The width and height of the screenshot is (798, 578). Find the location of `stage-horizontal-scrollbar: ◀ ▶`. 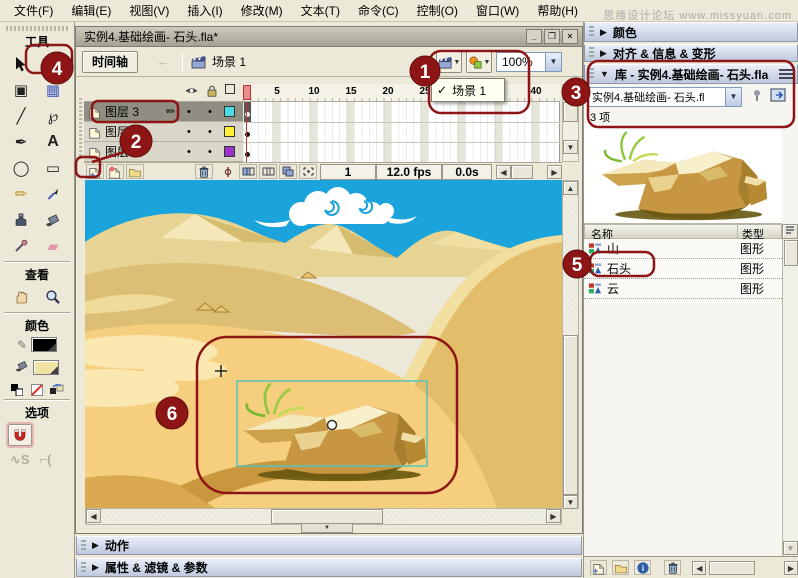

stage-horizontal-scrollbar: ◀ ▶ is located at coordinates (323, 516).